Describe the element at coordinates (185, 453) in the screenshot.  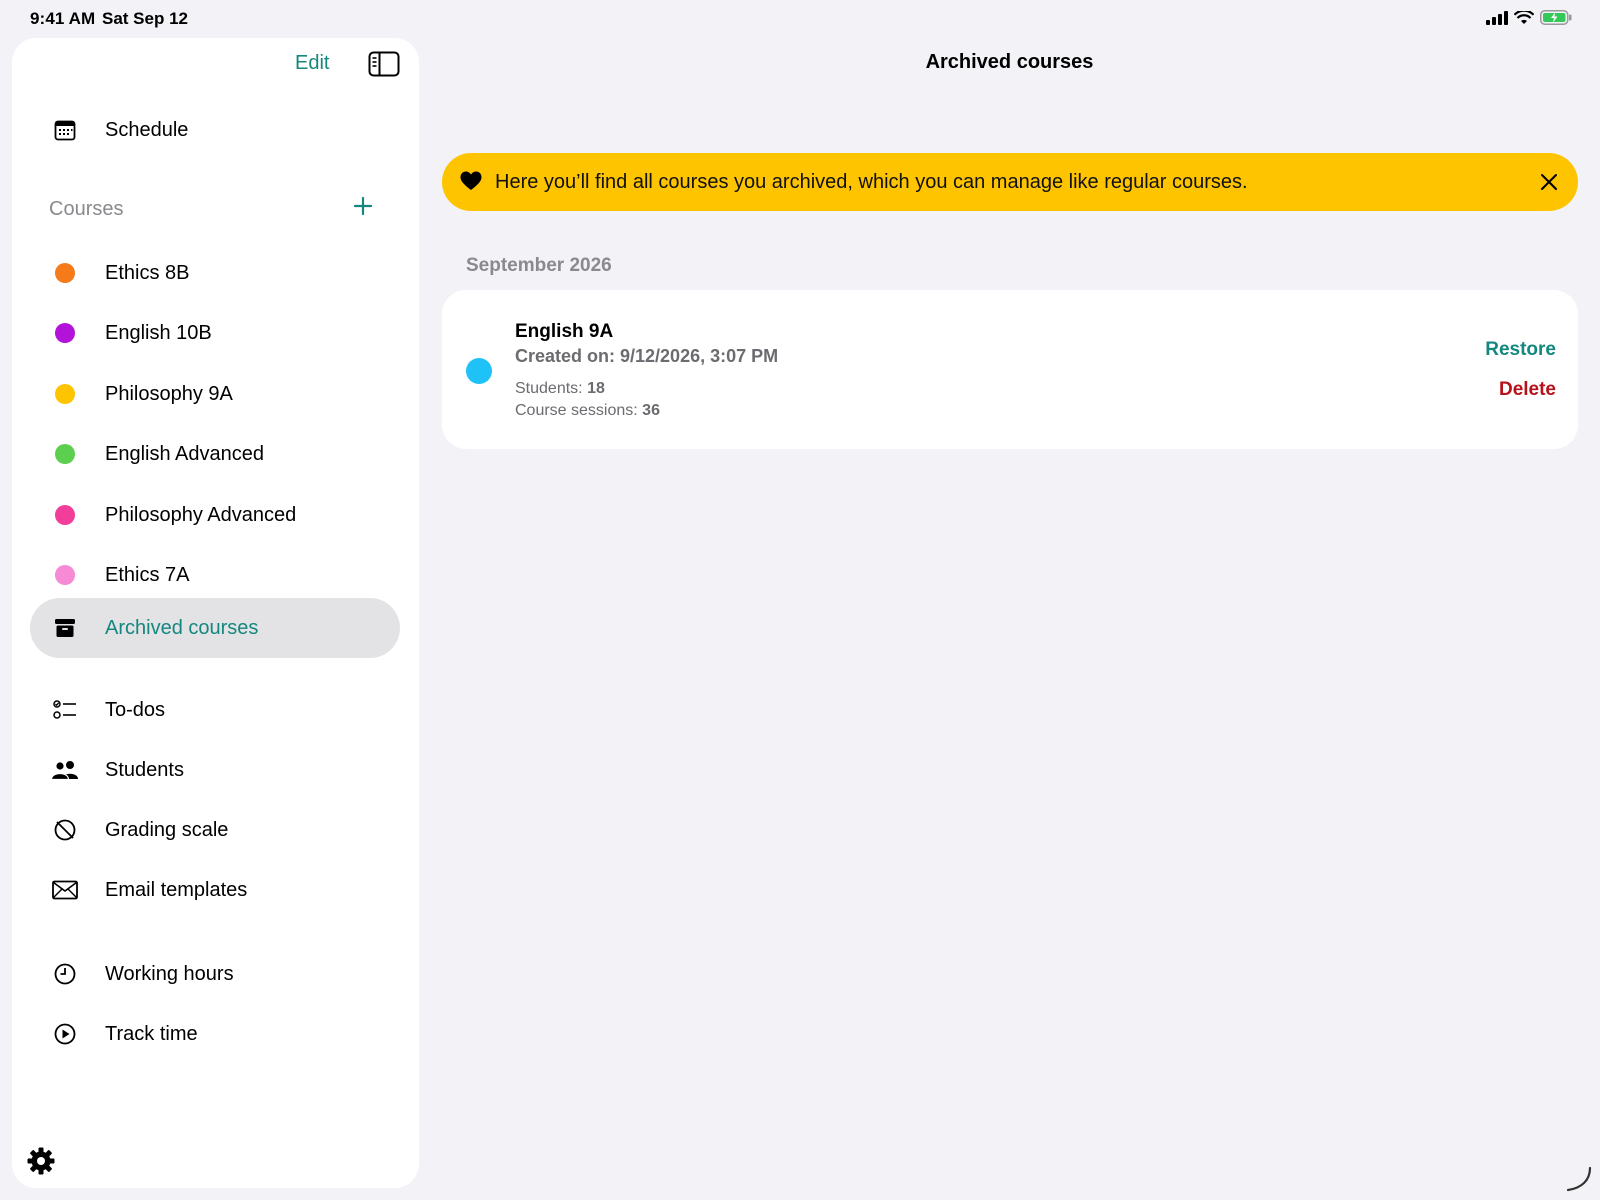
I see `sidebar-item-label: English Advanced` at that location.